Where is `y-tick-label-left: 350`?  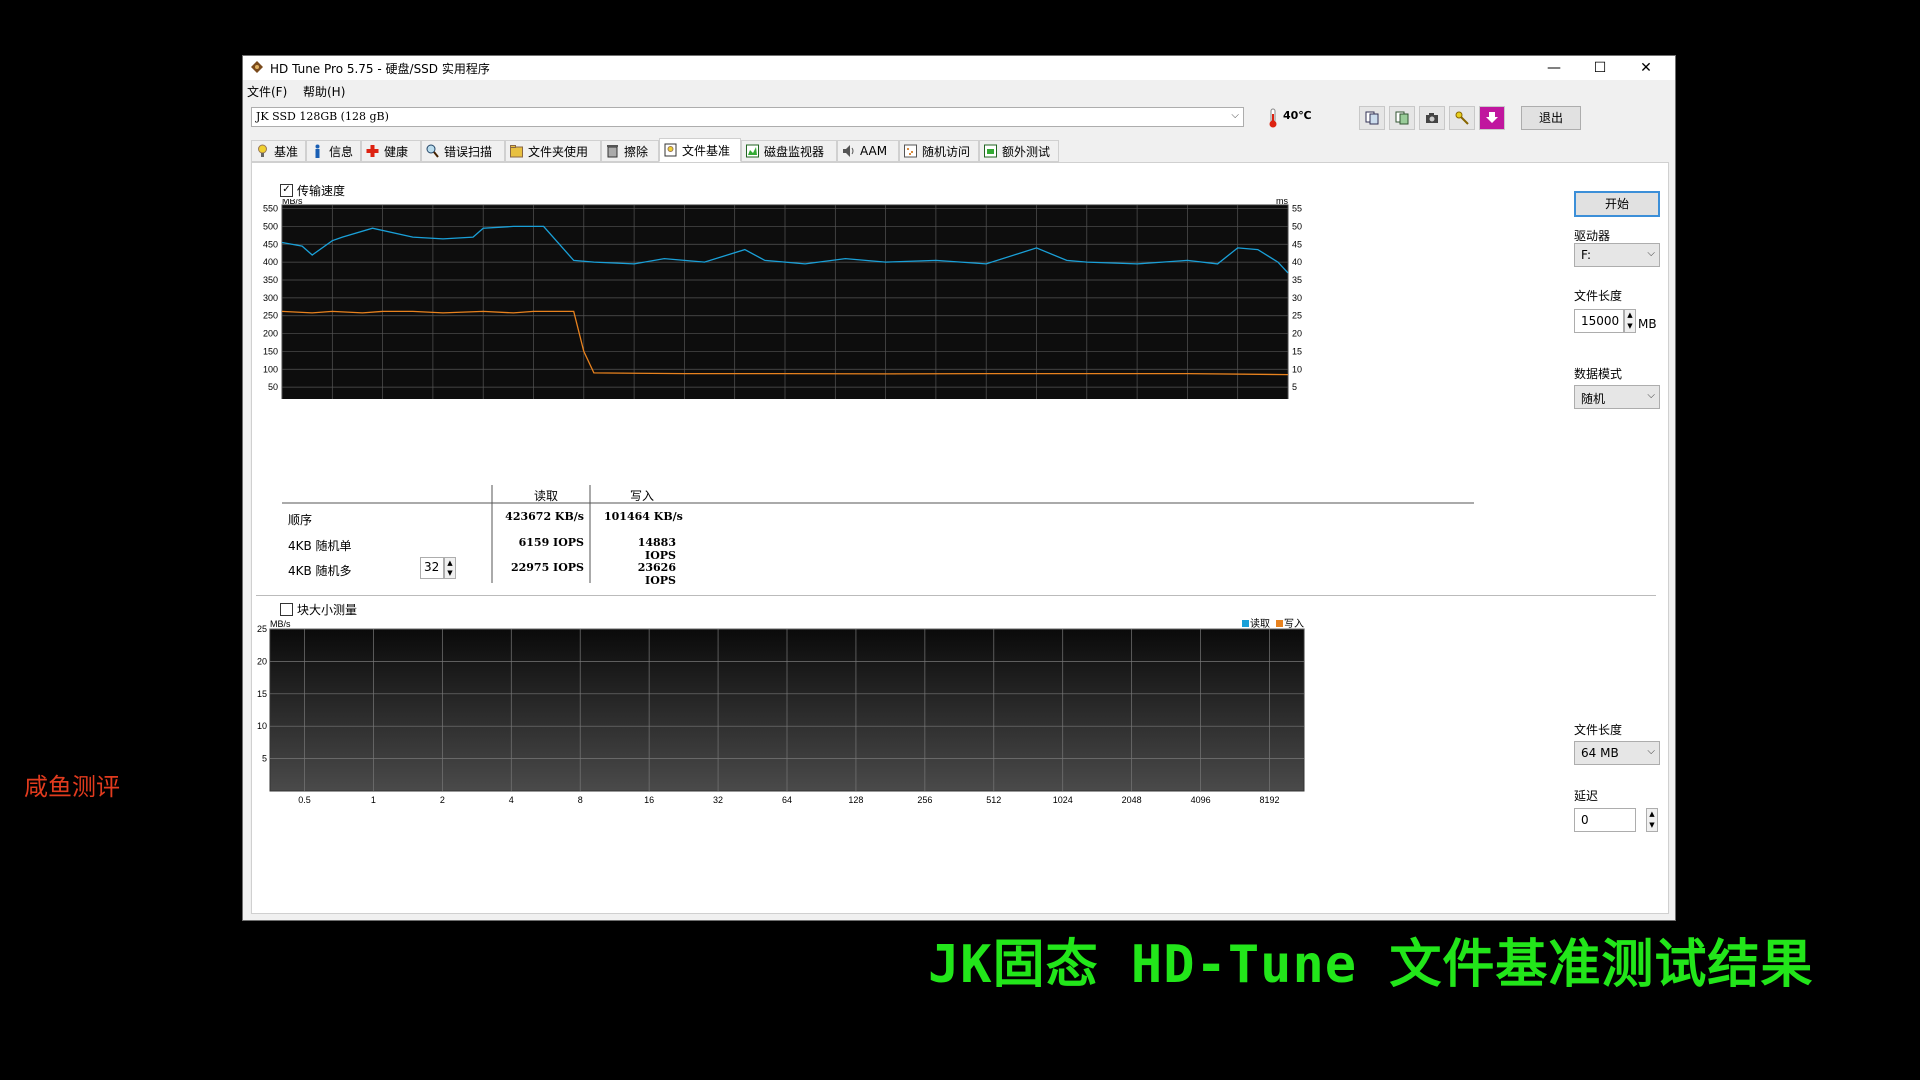
y-tick-label-left: 350 is located at coordinates (270, 280).